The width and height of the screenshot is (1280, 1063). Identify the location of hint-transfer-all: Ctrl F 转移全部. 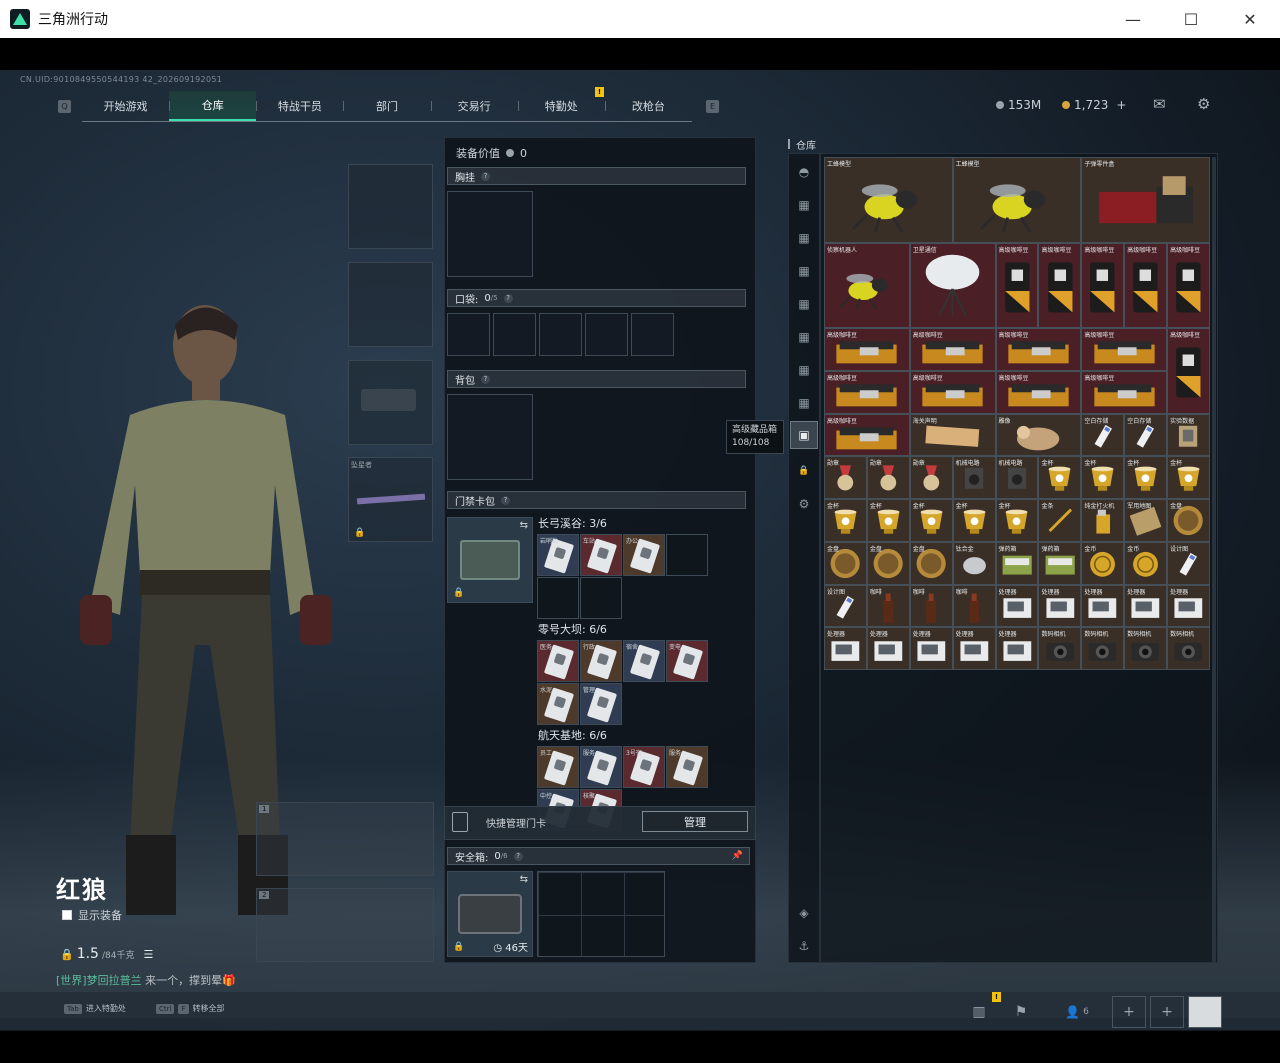
(190, 1008).